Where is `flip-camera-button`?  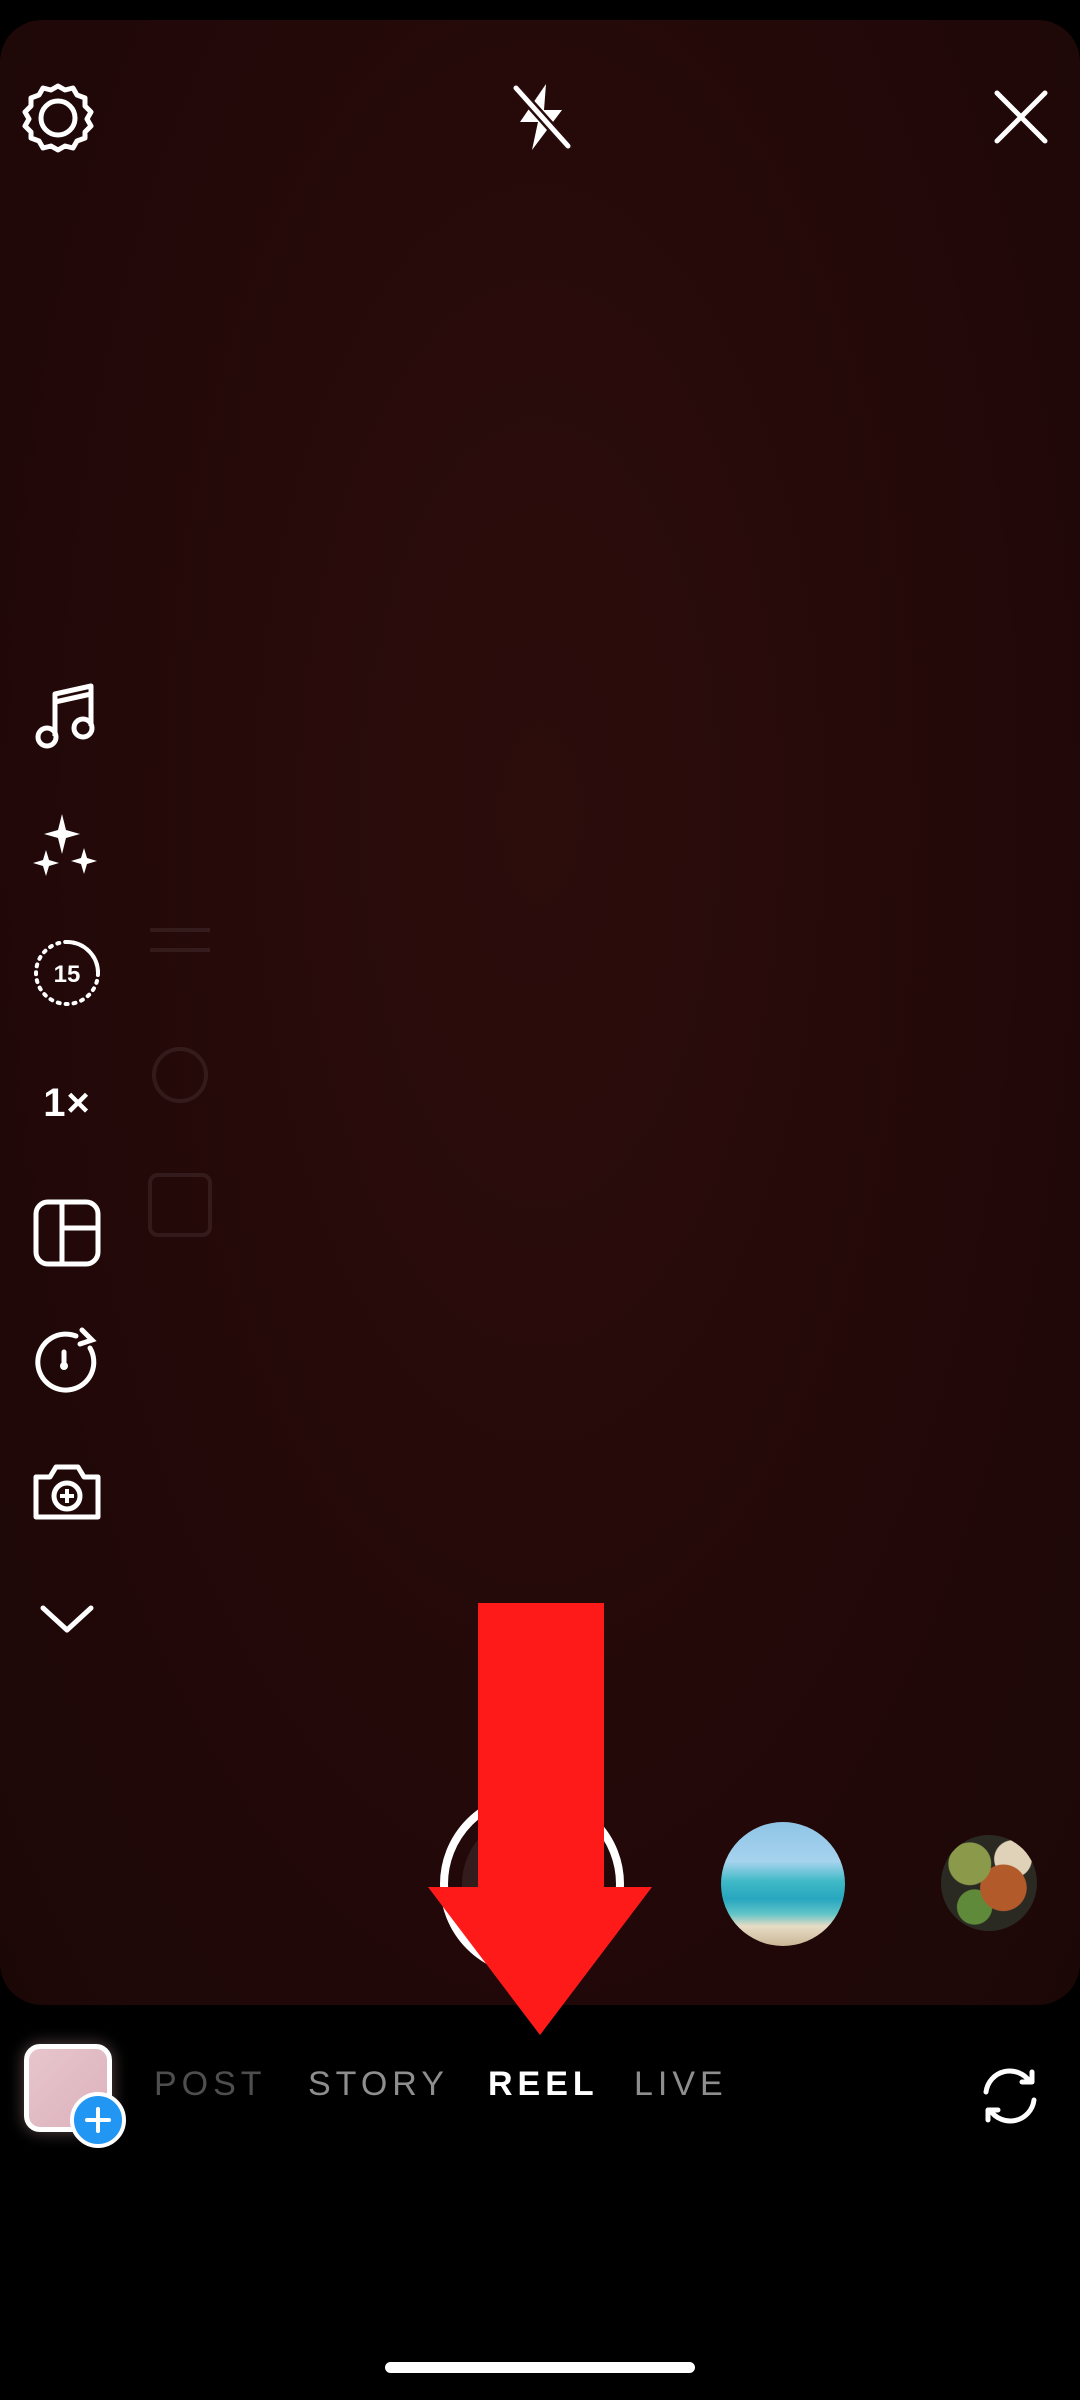
flip-camera-button is located at coordinates (1010, 2096).